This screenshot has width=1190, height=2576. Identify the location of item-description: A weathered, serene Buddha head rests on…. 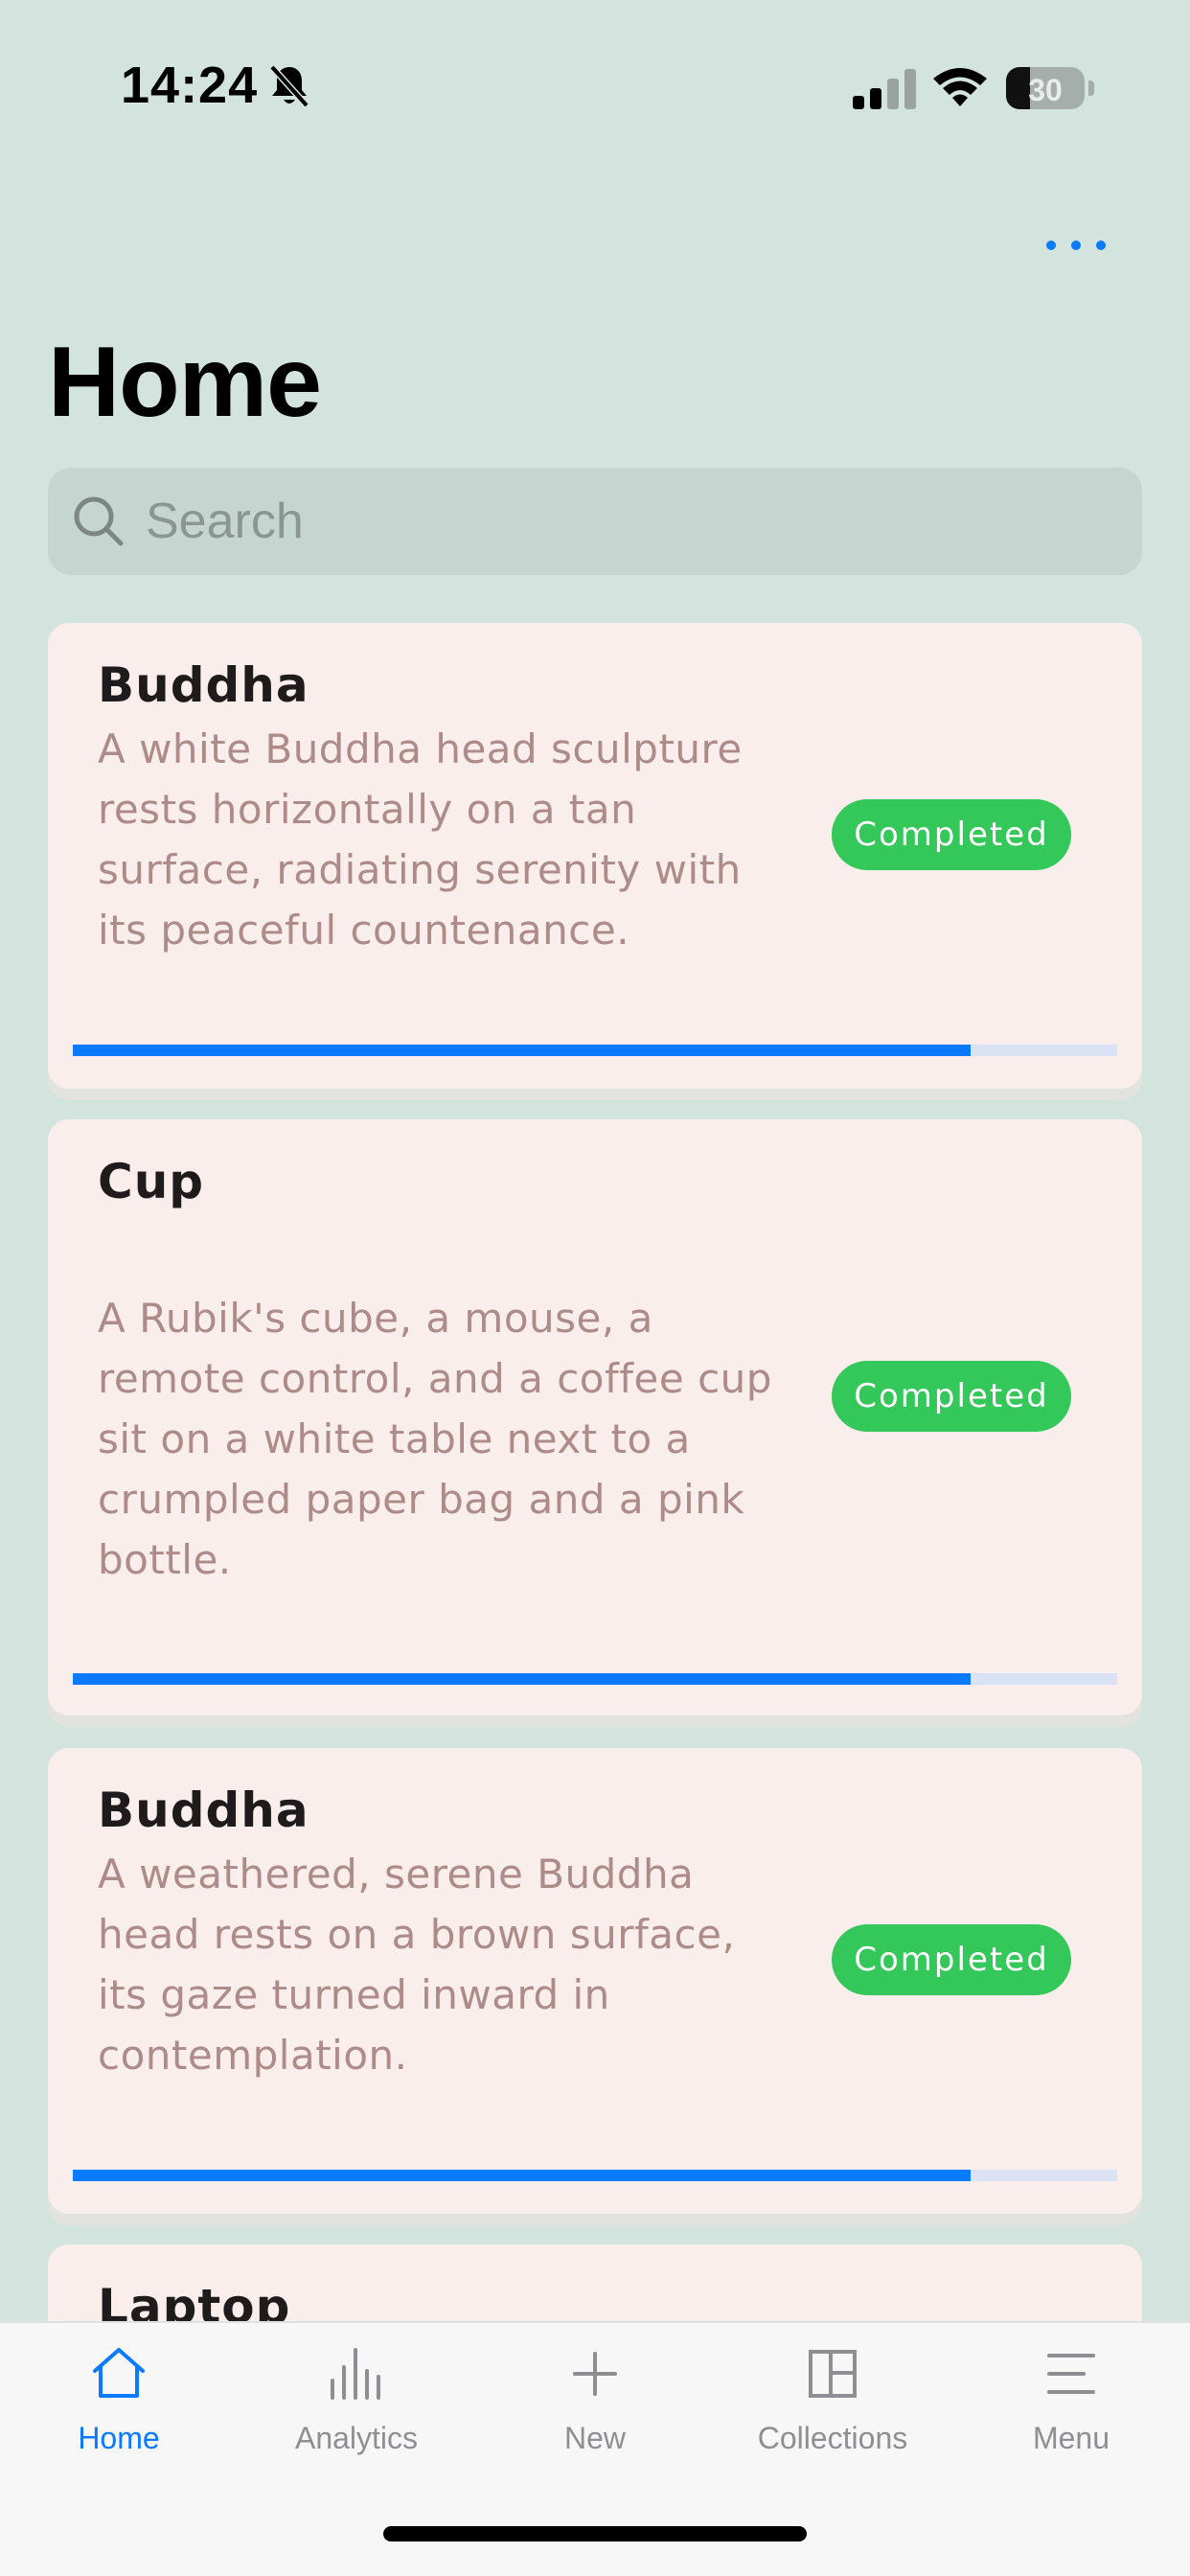
(417, 1965).